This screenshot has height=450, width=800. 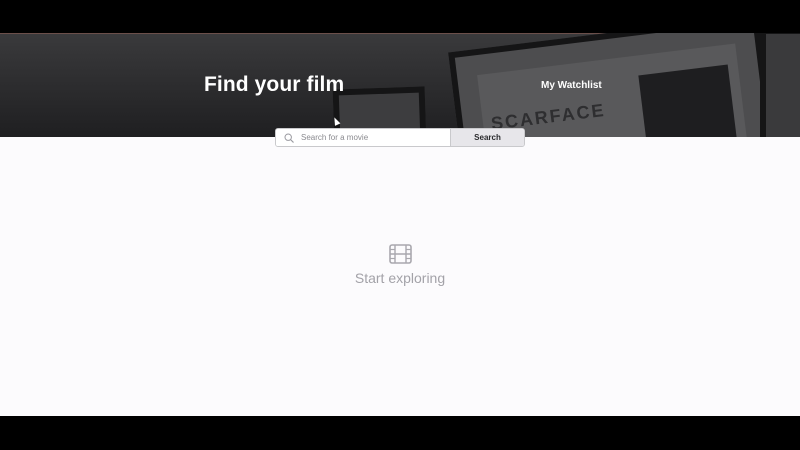 I want to click on search-form: Search, so click(x=400, y=137).